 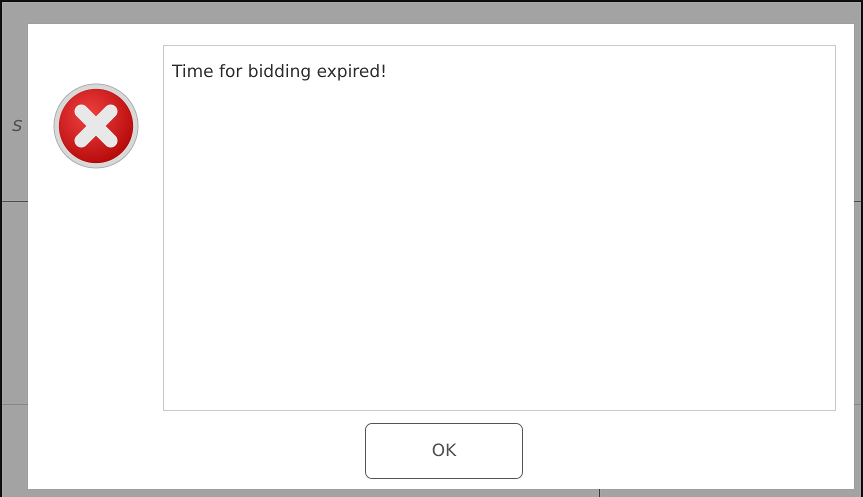 What do you see at coordinates (444, 451) in the screenshot?
I see `ok-button: OK` at bounding box center [444, 451].